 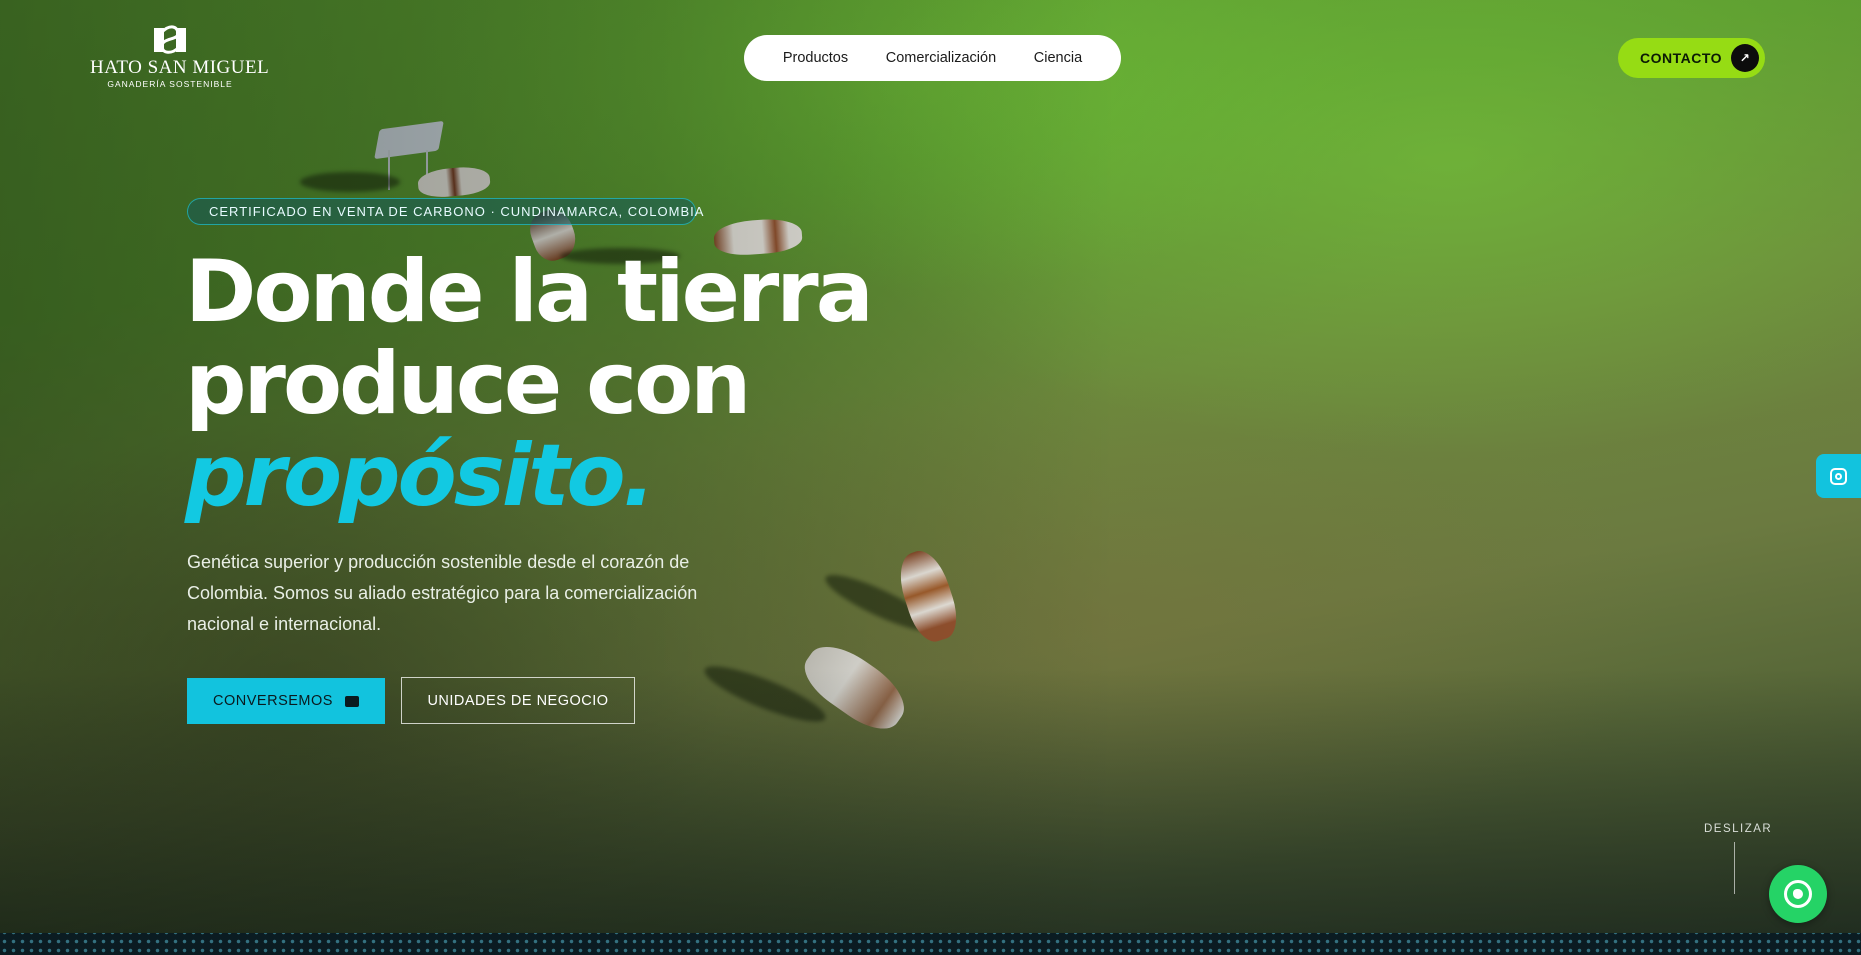 I want to click on contact-button: CONTACTO ↗, so click(x=1691, y=58).